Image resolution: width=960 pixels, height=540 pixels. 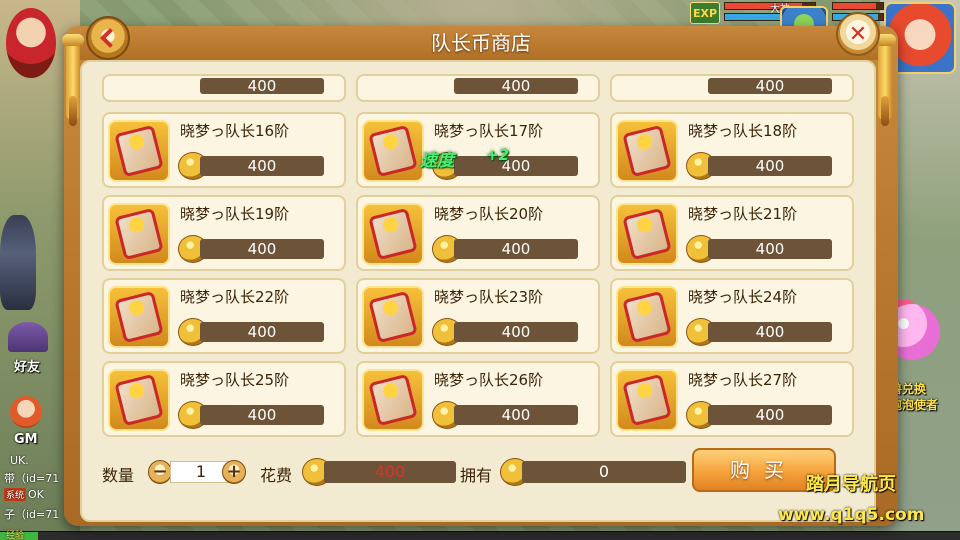 I want to click on system-tag: 系统, so click(x=15, y=494).